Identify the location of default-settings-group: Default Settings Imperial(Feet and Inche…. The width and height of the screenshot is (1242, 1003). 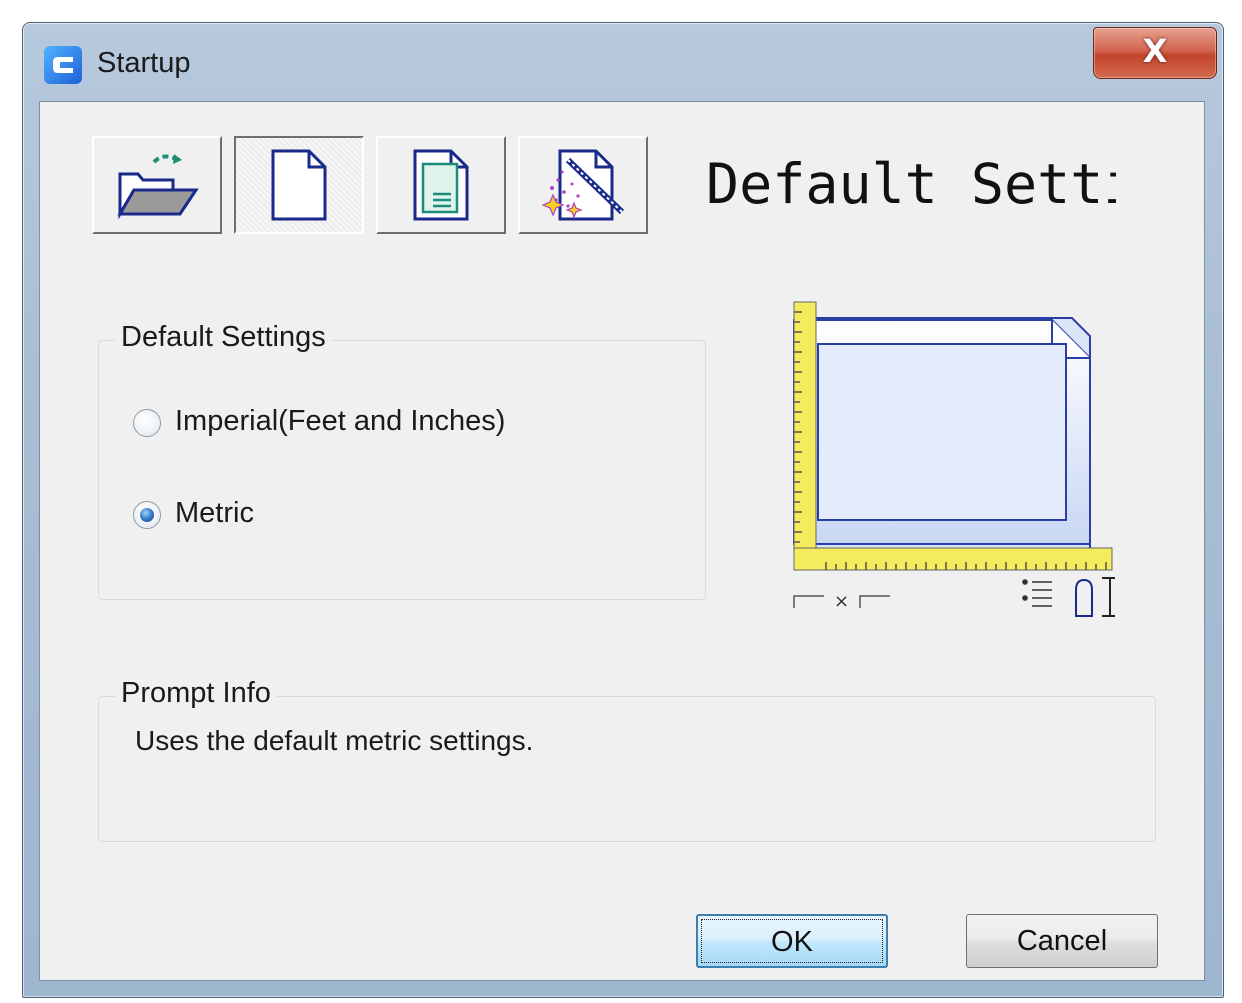
(402, 460).